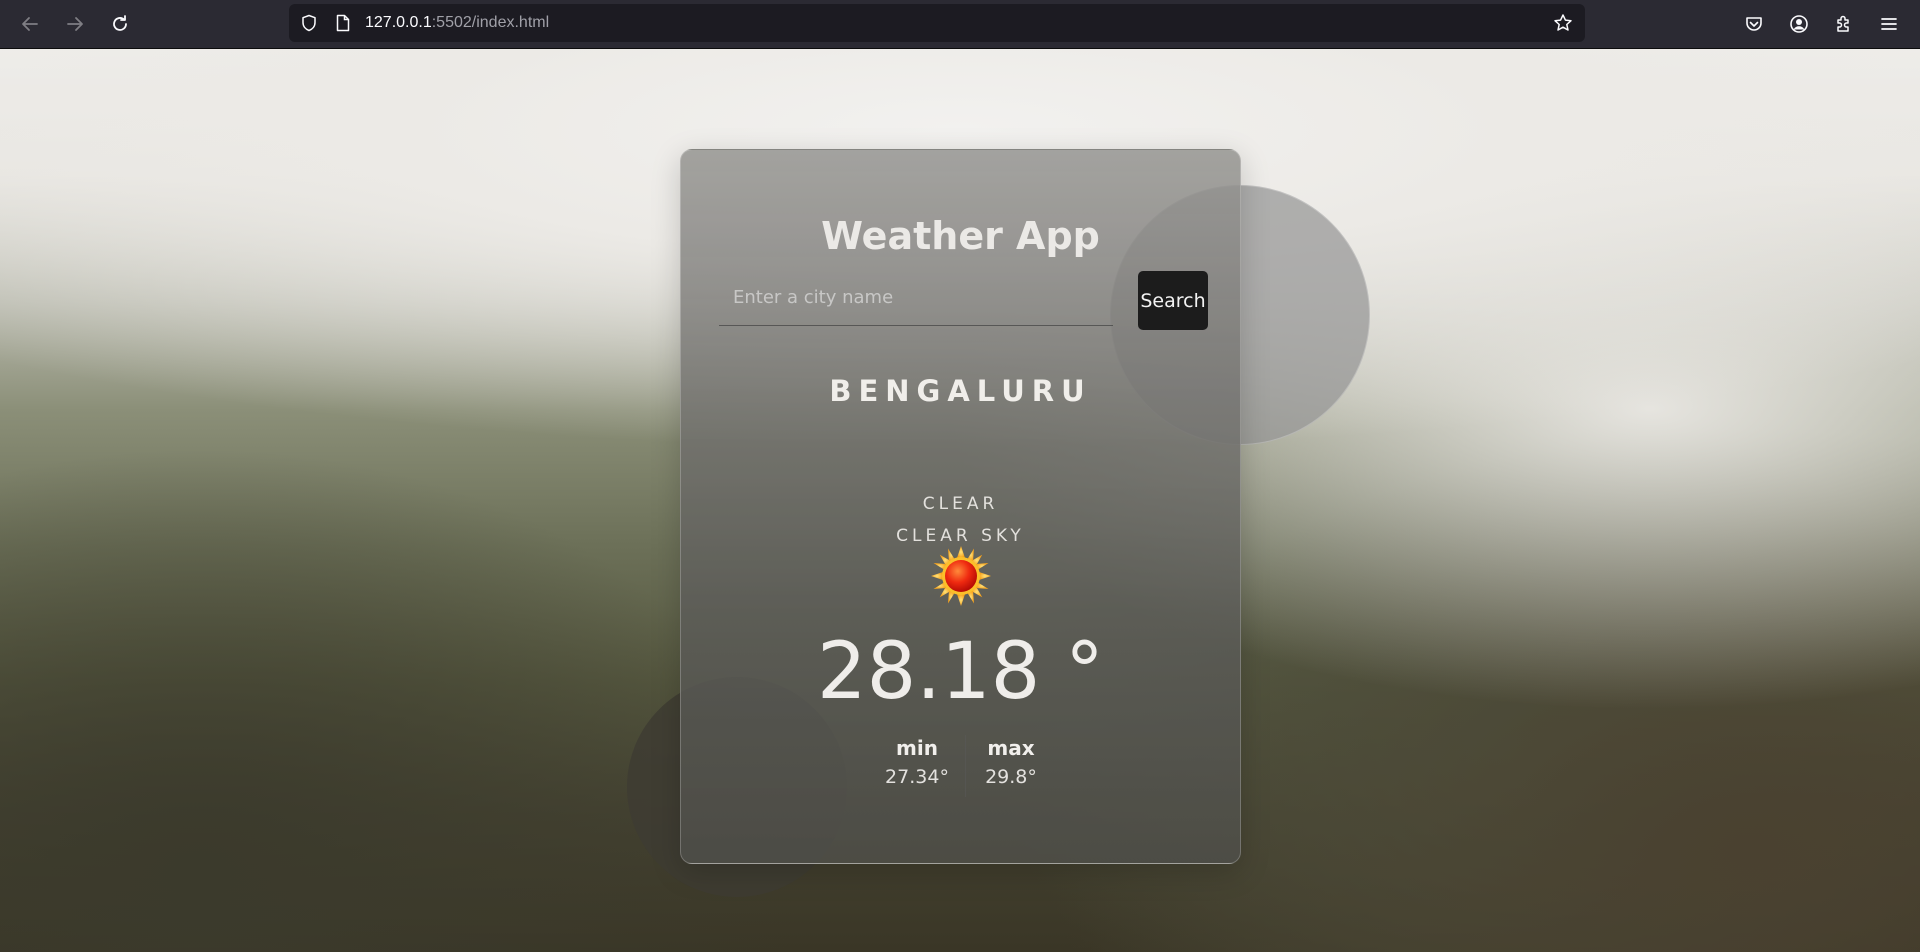 This screenshot has height=952, width=1920. I want to click on shield-icon, so click(309, 23).